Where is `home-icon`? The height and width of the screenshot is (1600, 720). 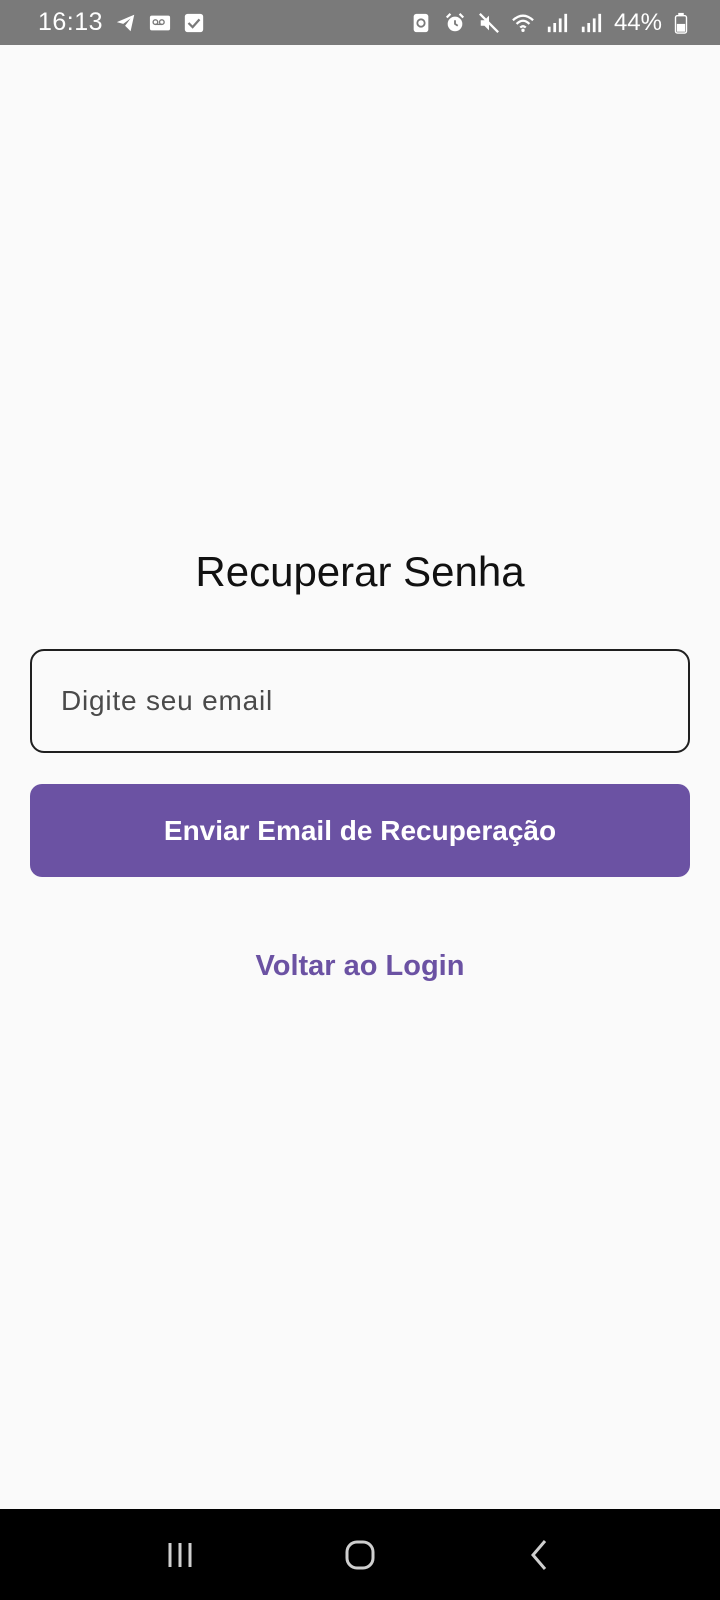
home-icon is located at coordinates (360, 1554).